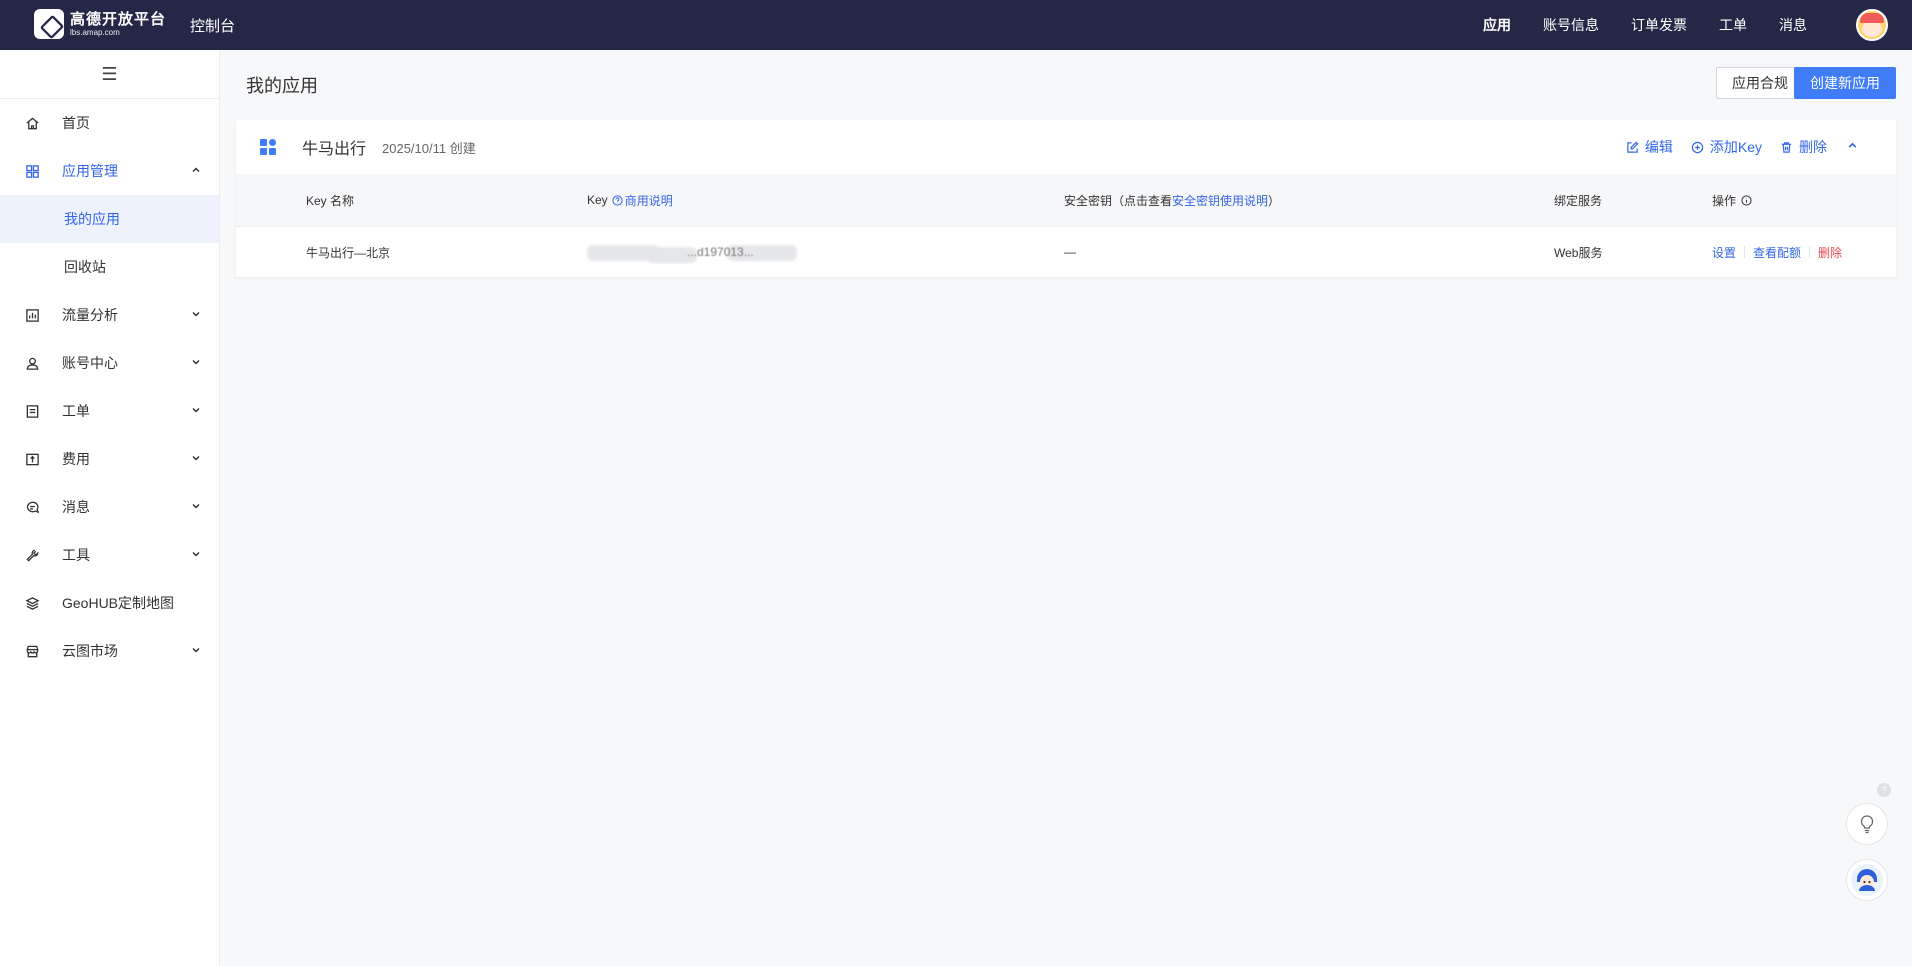 The height and width of the screenshot is (966, 1912). Describe the element at coordinates (1793, 25) in the screenshot. I see `nav-messages: 消息` at that location.